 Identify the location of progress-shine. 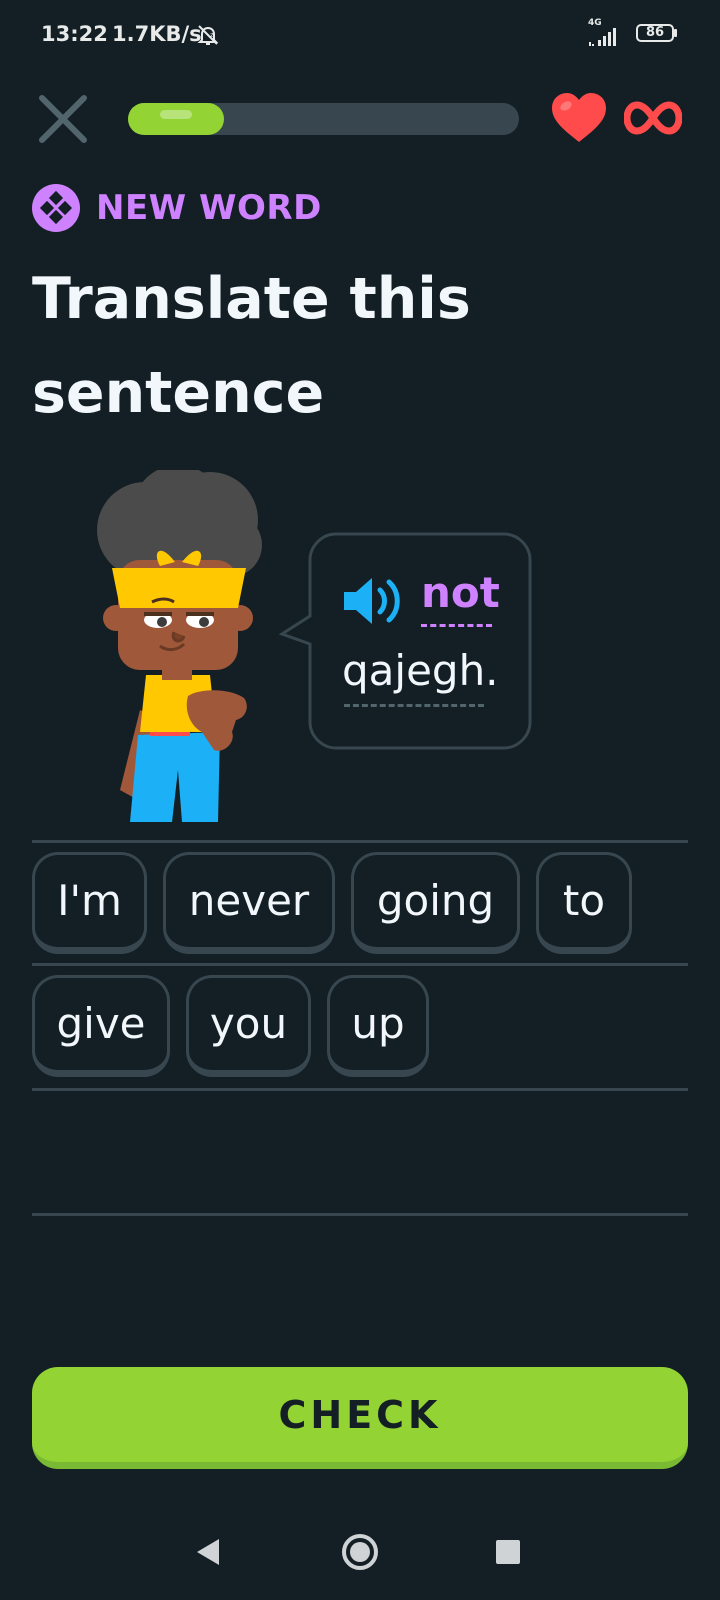
(176, 114).